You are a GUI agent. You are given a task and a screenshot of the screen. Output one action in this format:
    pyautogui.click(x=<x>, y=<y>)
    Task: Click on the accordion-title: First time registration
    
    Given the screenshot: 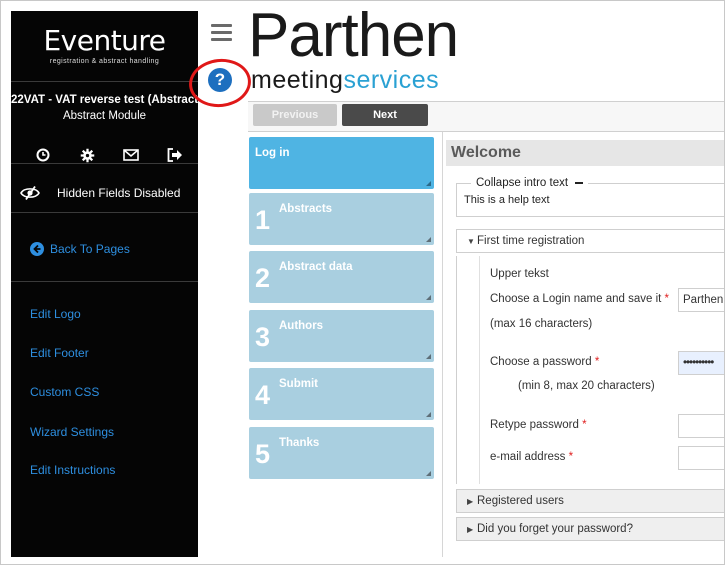 What is the action you would take?
    pyautogui.click(x=531, y=241)
    